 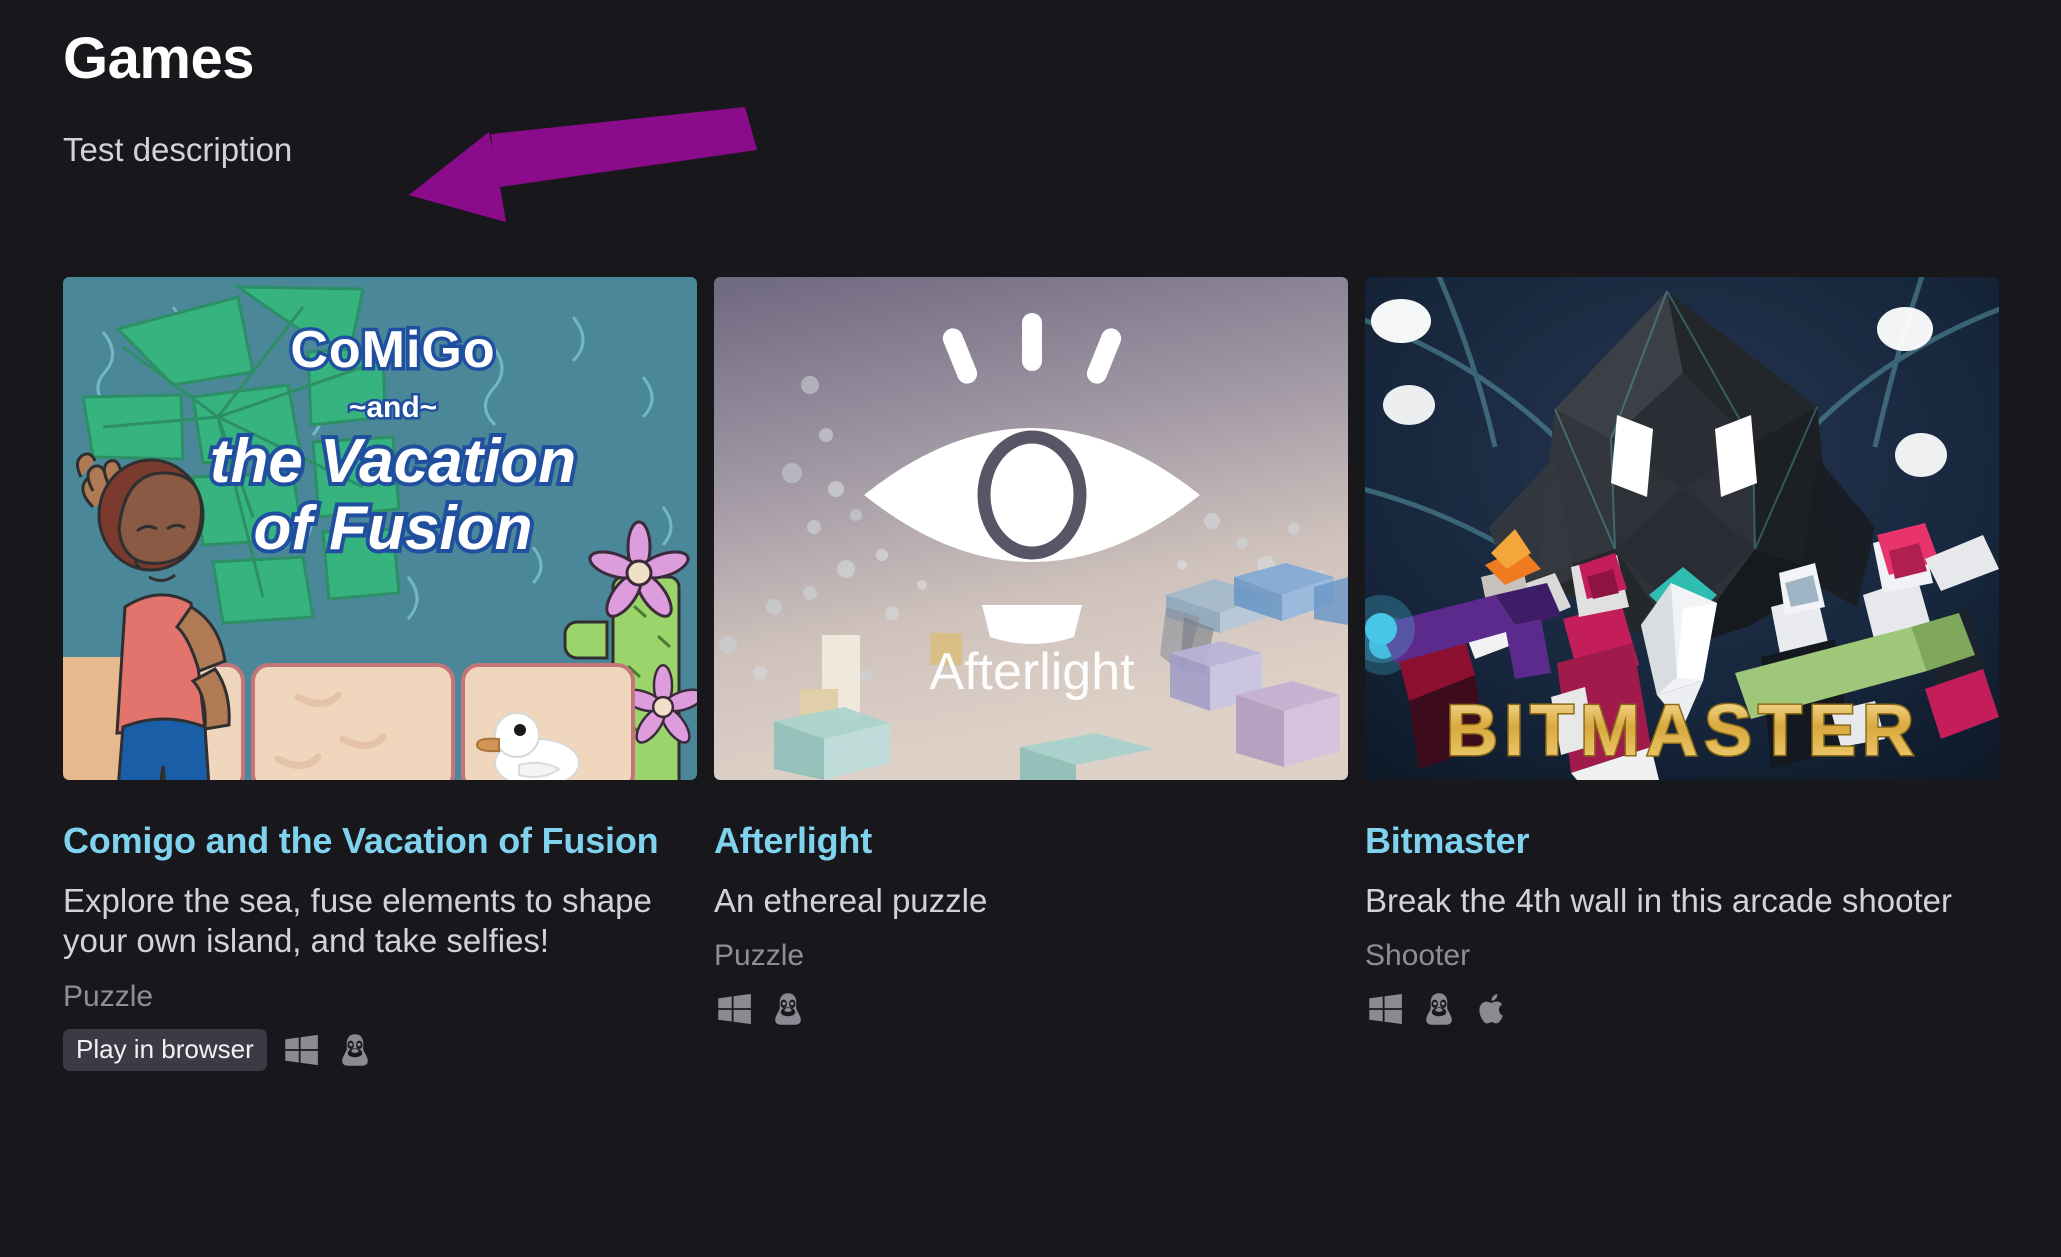 I want to click on svg-text: the Vacation, so click(x=393, y=461).